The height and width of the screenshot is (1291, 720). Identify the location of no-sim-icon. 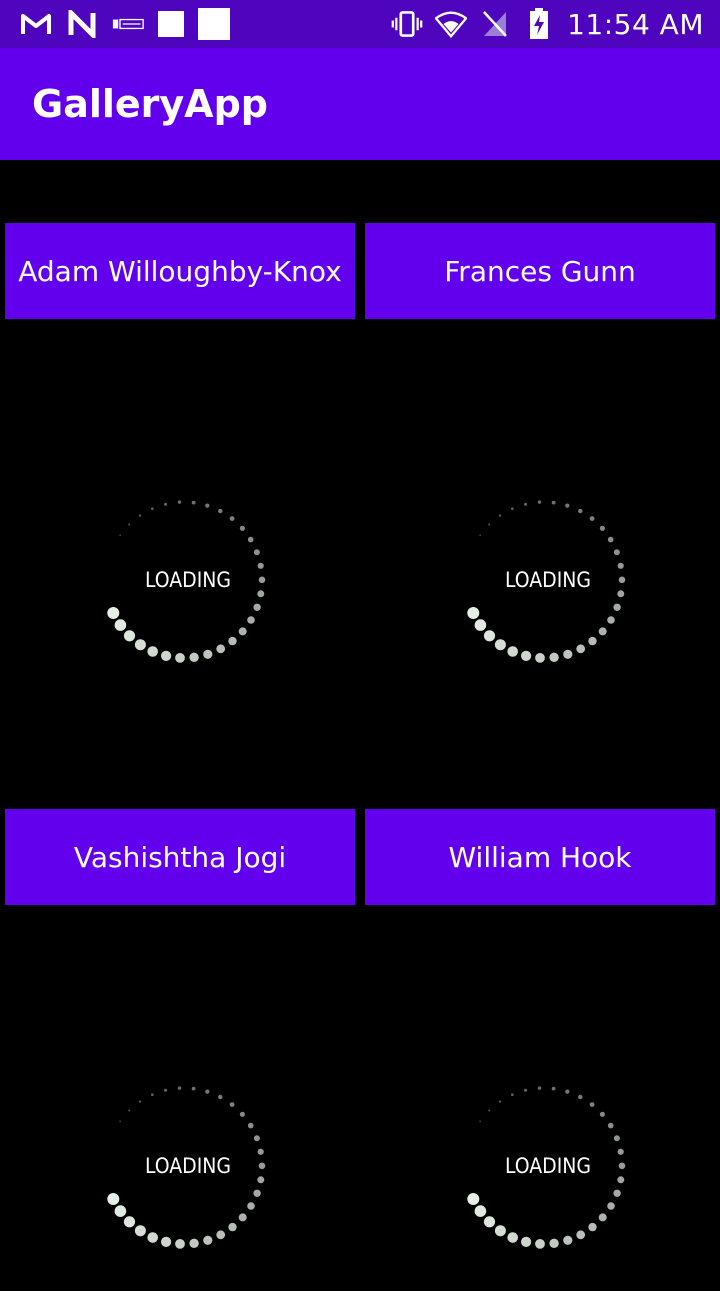
(495, 24).